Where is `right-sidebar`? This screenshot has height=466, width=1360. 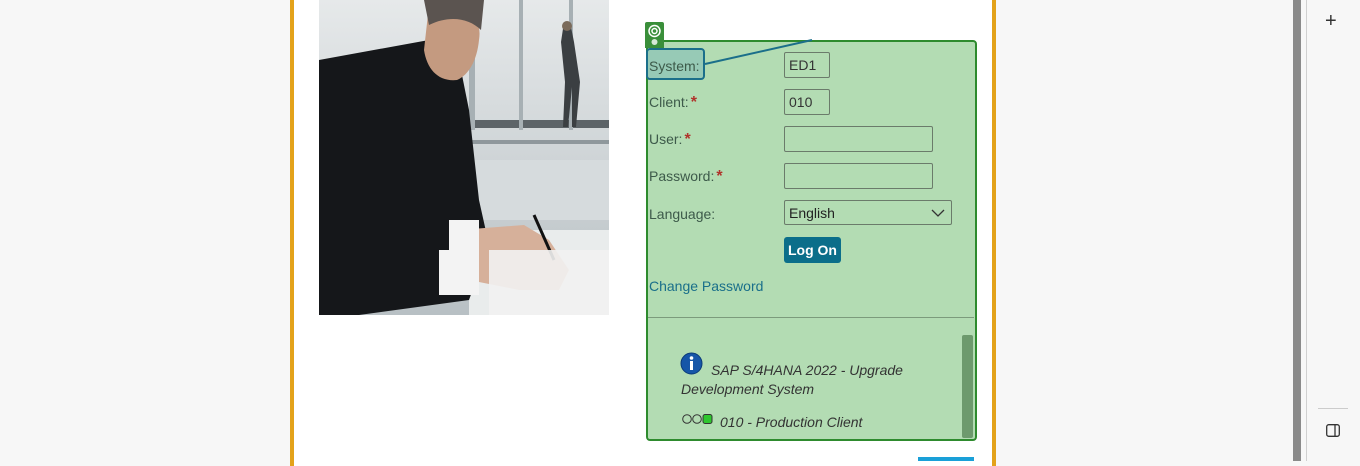
right-sidebar is located at coordinates (1333, 230).